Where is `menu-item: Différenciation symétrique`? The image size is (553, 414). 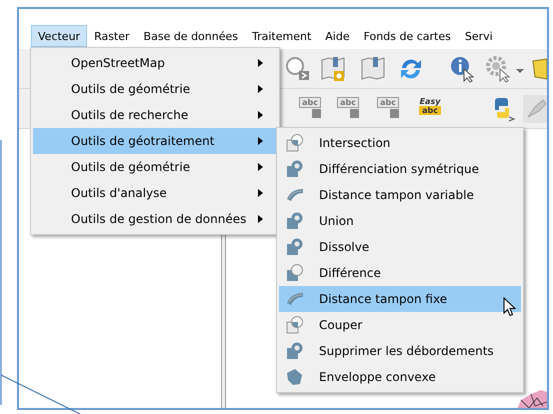
menu-item: Différenciation symétrique is located at coordinates (400, 169).